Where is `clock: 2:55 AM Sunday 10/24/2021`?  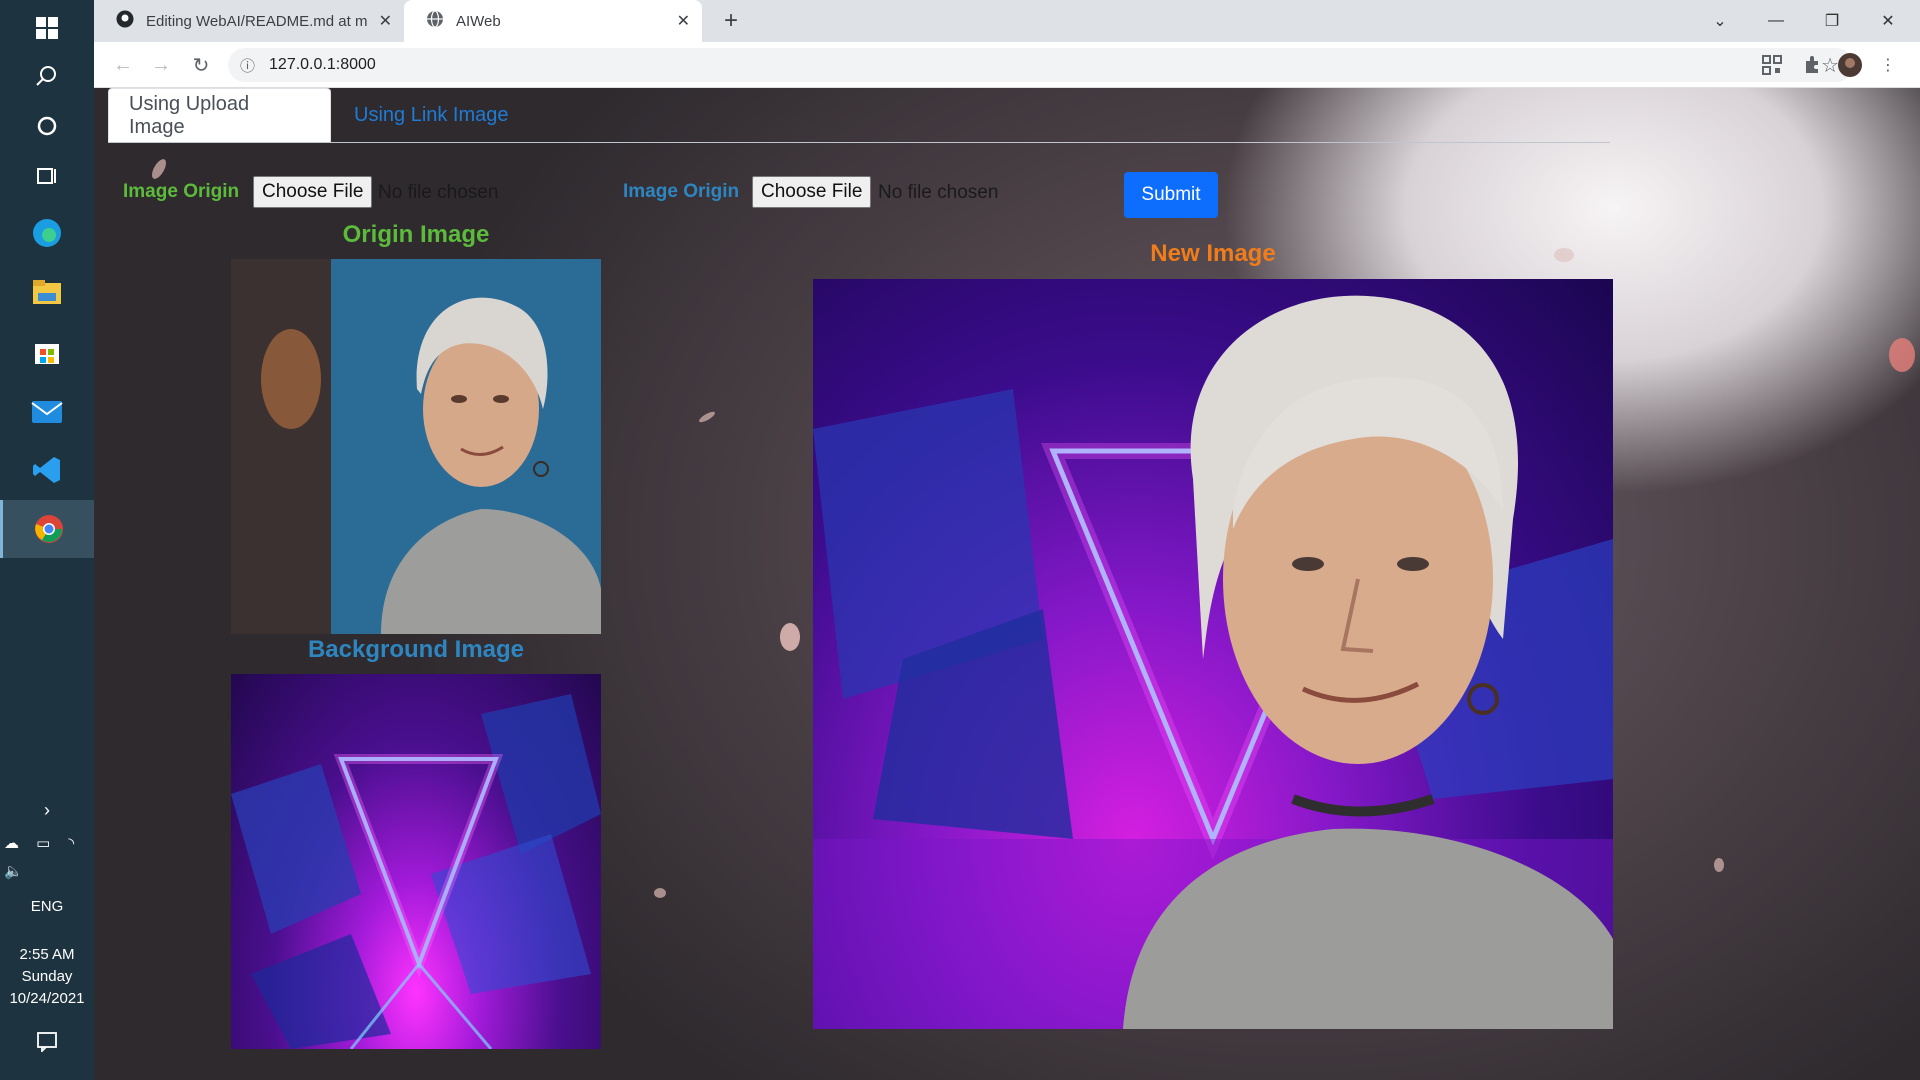
clock: 2:55 AM Sunday 10/24/2021 is located at coordinates (47, 977).